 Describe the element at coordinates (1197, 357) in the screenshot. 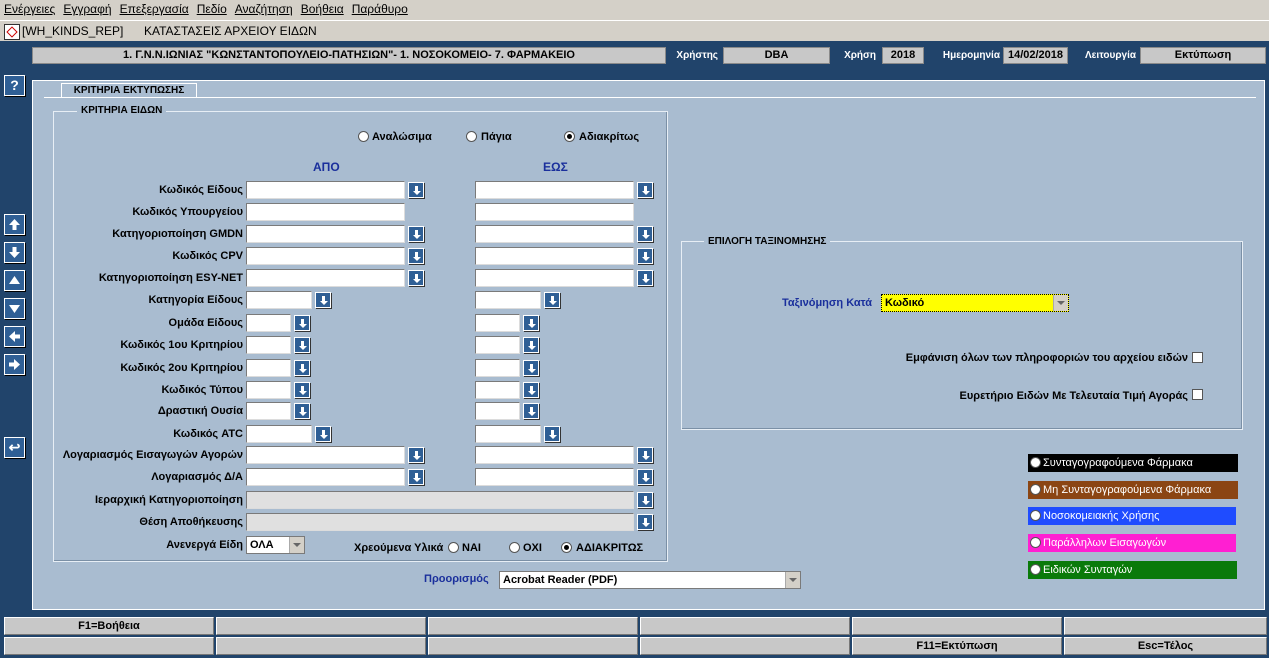

I see `show-all-info-checkbox` at that location.